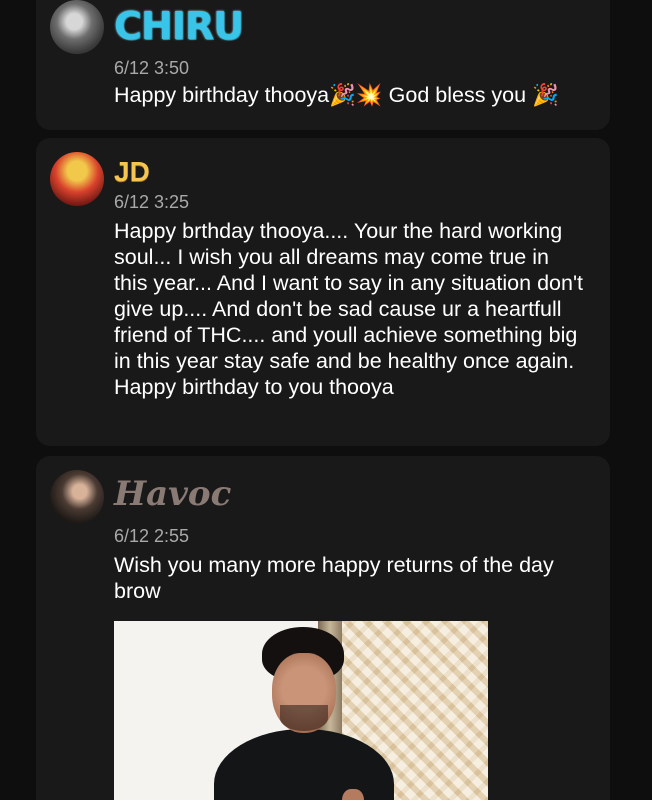  I want to click on message-text: Happy birthday thooya🎉💥 God bless you 🎉, so click(336, 95).